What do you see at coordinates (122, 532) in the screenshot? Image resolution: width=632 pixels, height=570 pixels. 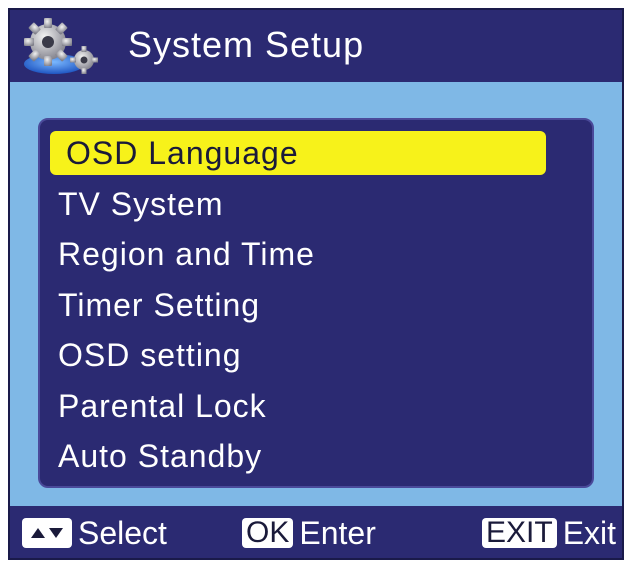 I see `hint-select-label: Select` at bounding box center [122, 532].